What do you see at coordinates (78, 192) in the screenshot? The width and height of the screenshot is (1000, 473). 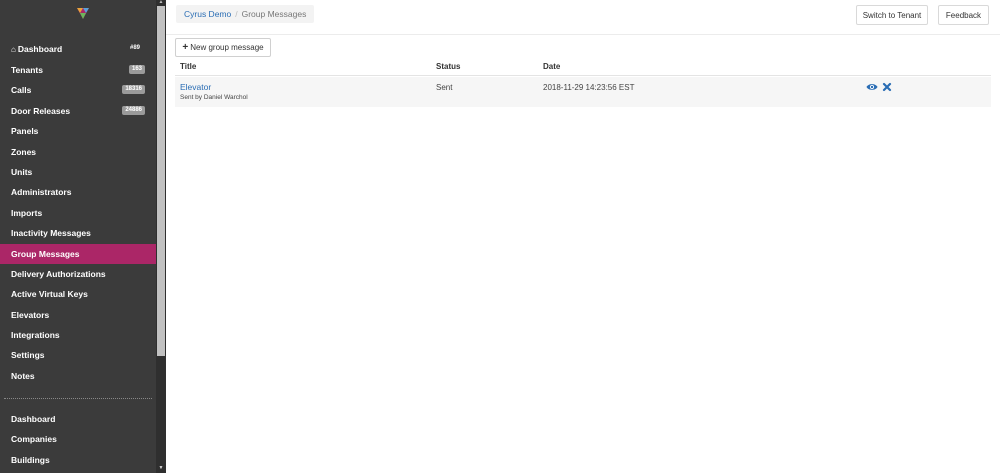 I see `sidebar-item-administrators: Administrators` at bounding box center [78, 192].